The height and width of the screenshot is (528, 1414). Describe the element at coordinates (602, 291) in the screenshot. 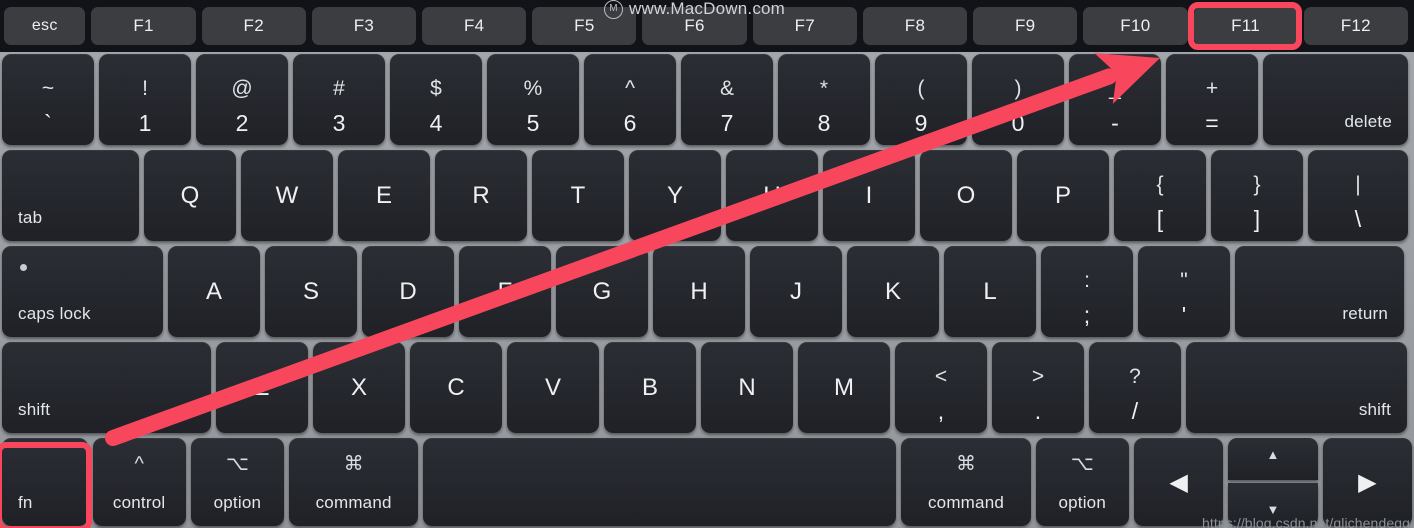

I see `key-g: G` at that location.